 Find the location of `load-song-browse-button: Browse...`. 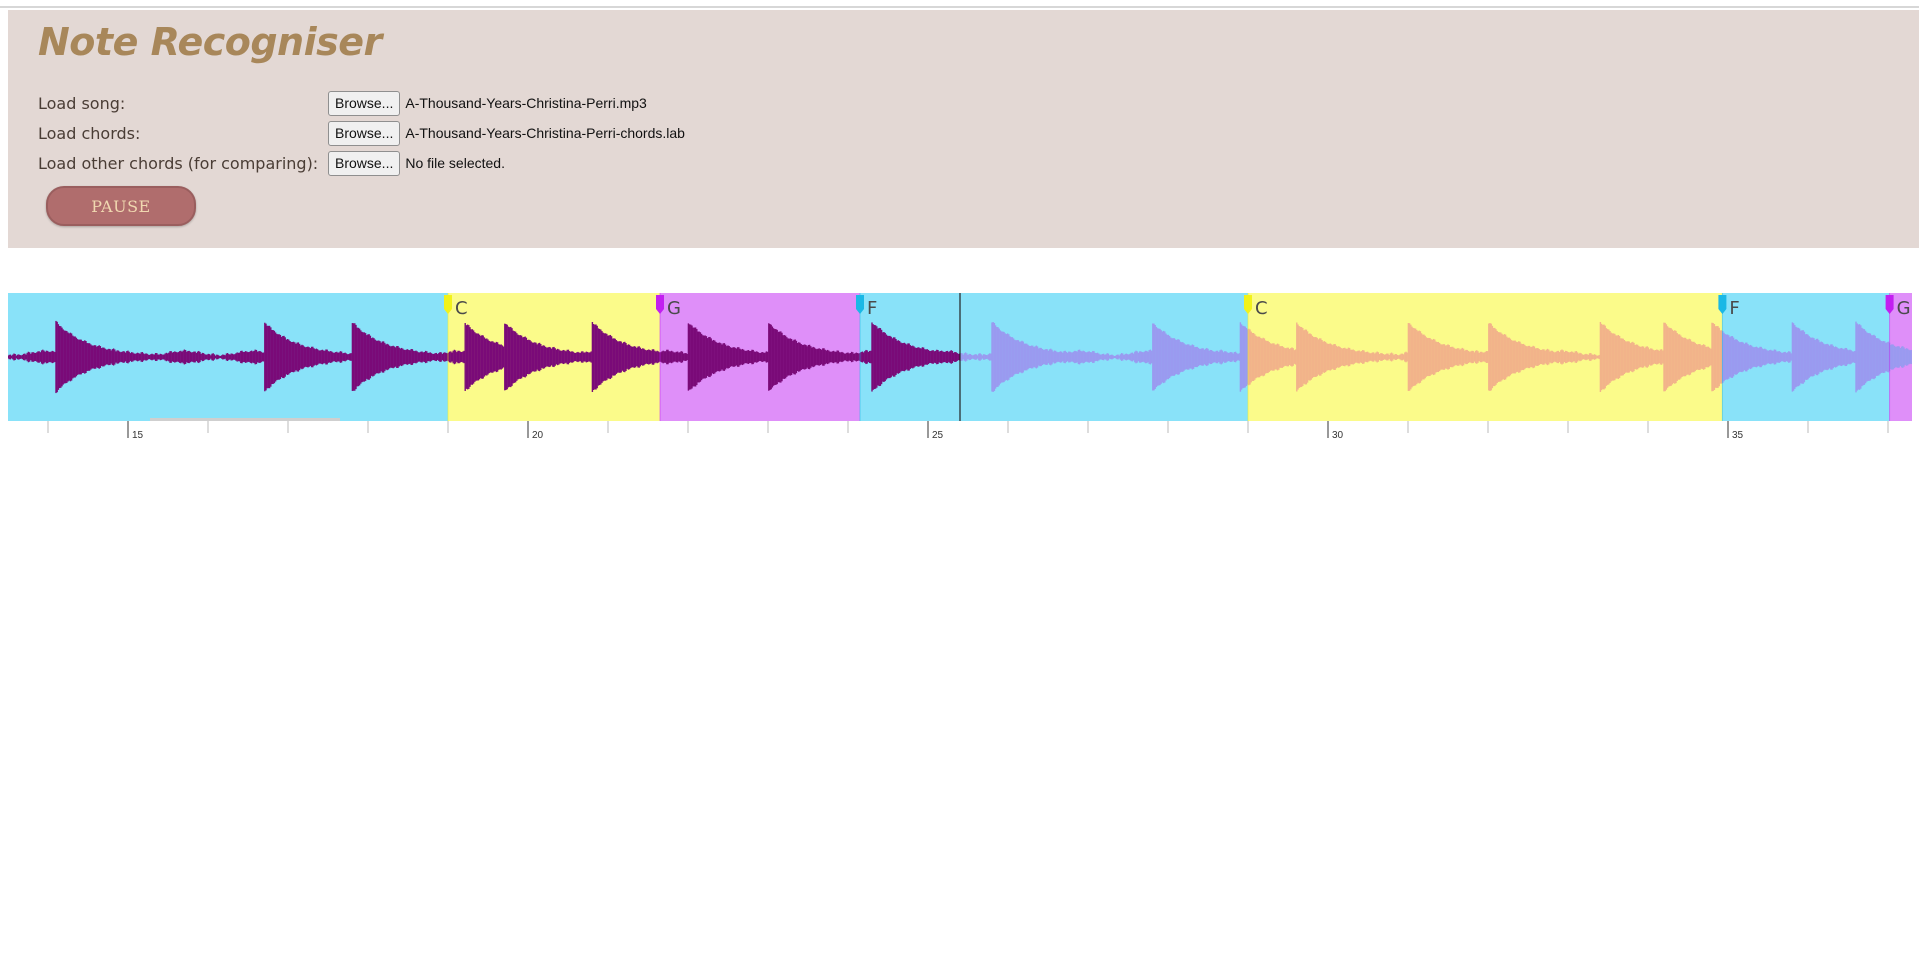

load-song-browse-button: Browse... is located at coordinates (364, 103).